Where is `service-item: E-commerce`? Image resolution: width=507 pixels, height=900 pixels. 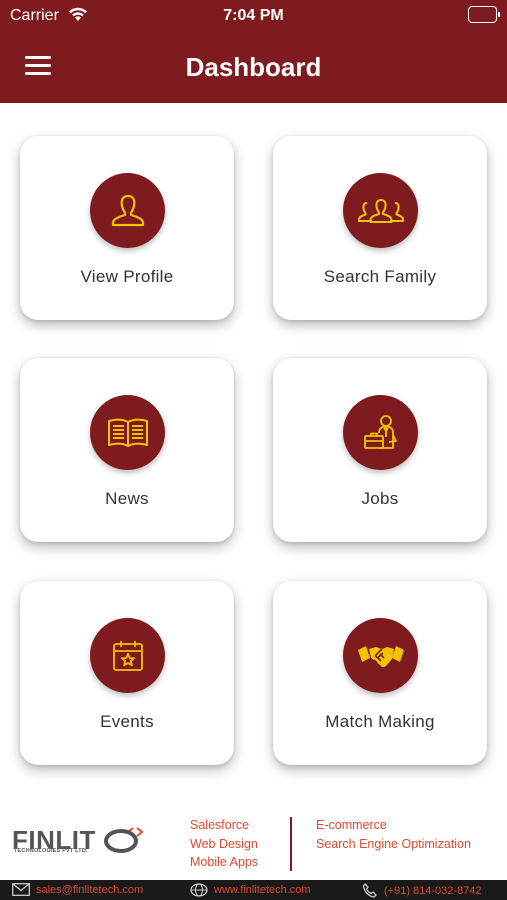
service-item: E-commerce is located at coordinates (351, 825).